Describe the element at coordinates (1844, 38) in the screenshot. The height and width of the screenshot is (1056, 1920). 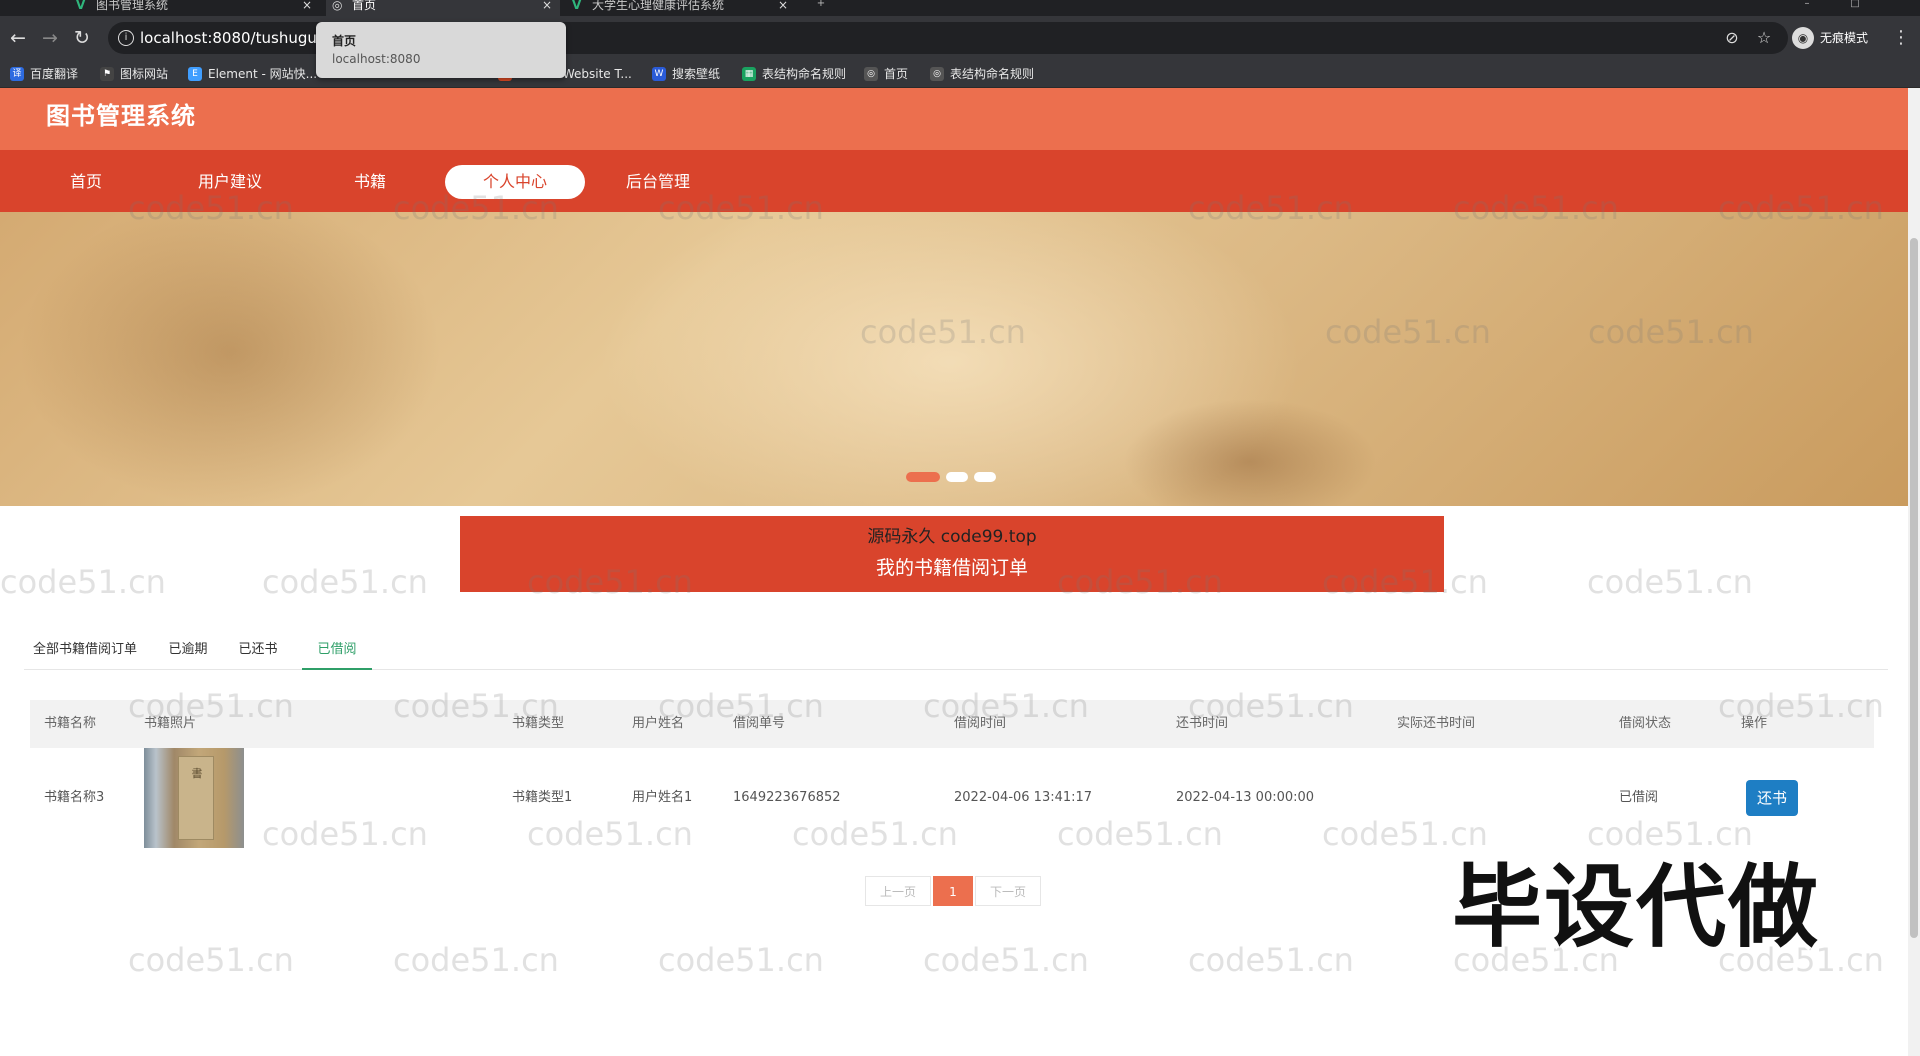
I see `incognito-label: 无痕模式` at that location.